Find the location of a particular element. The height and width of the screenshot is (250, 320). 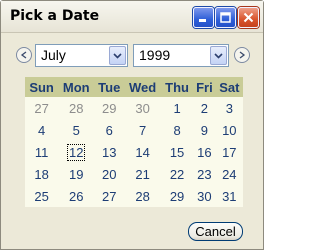

selected-day-cell: 12 is located at coordinates (76, 152).